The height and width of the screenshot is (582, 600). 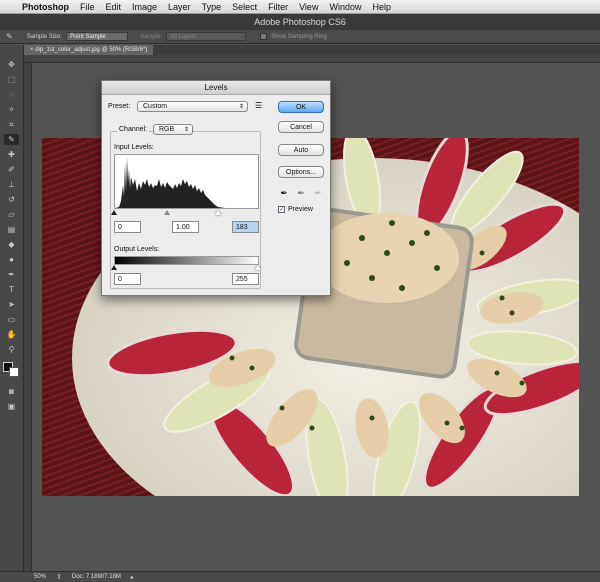 I want to click on input-black-point-handle, so click(x=114, y=212).